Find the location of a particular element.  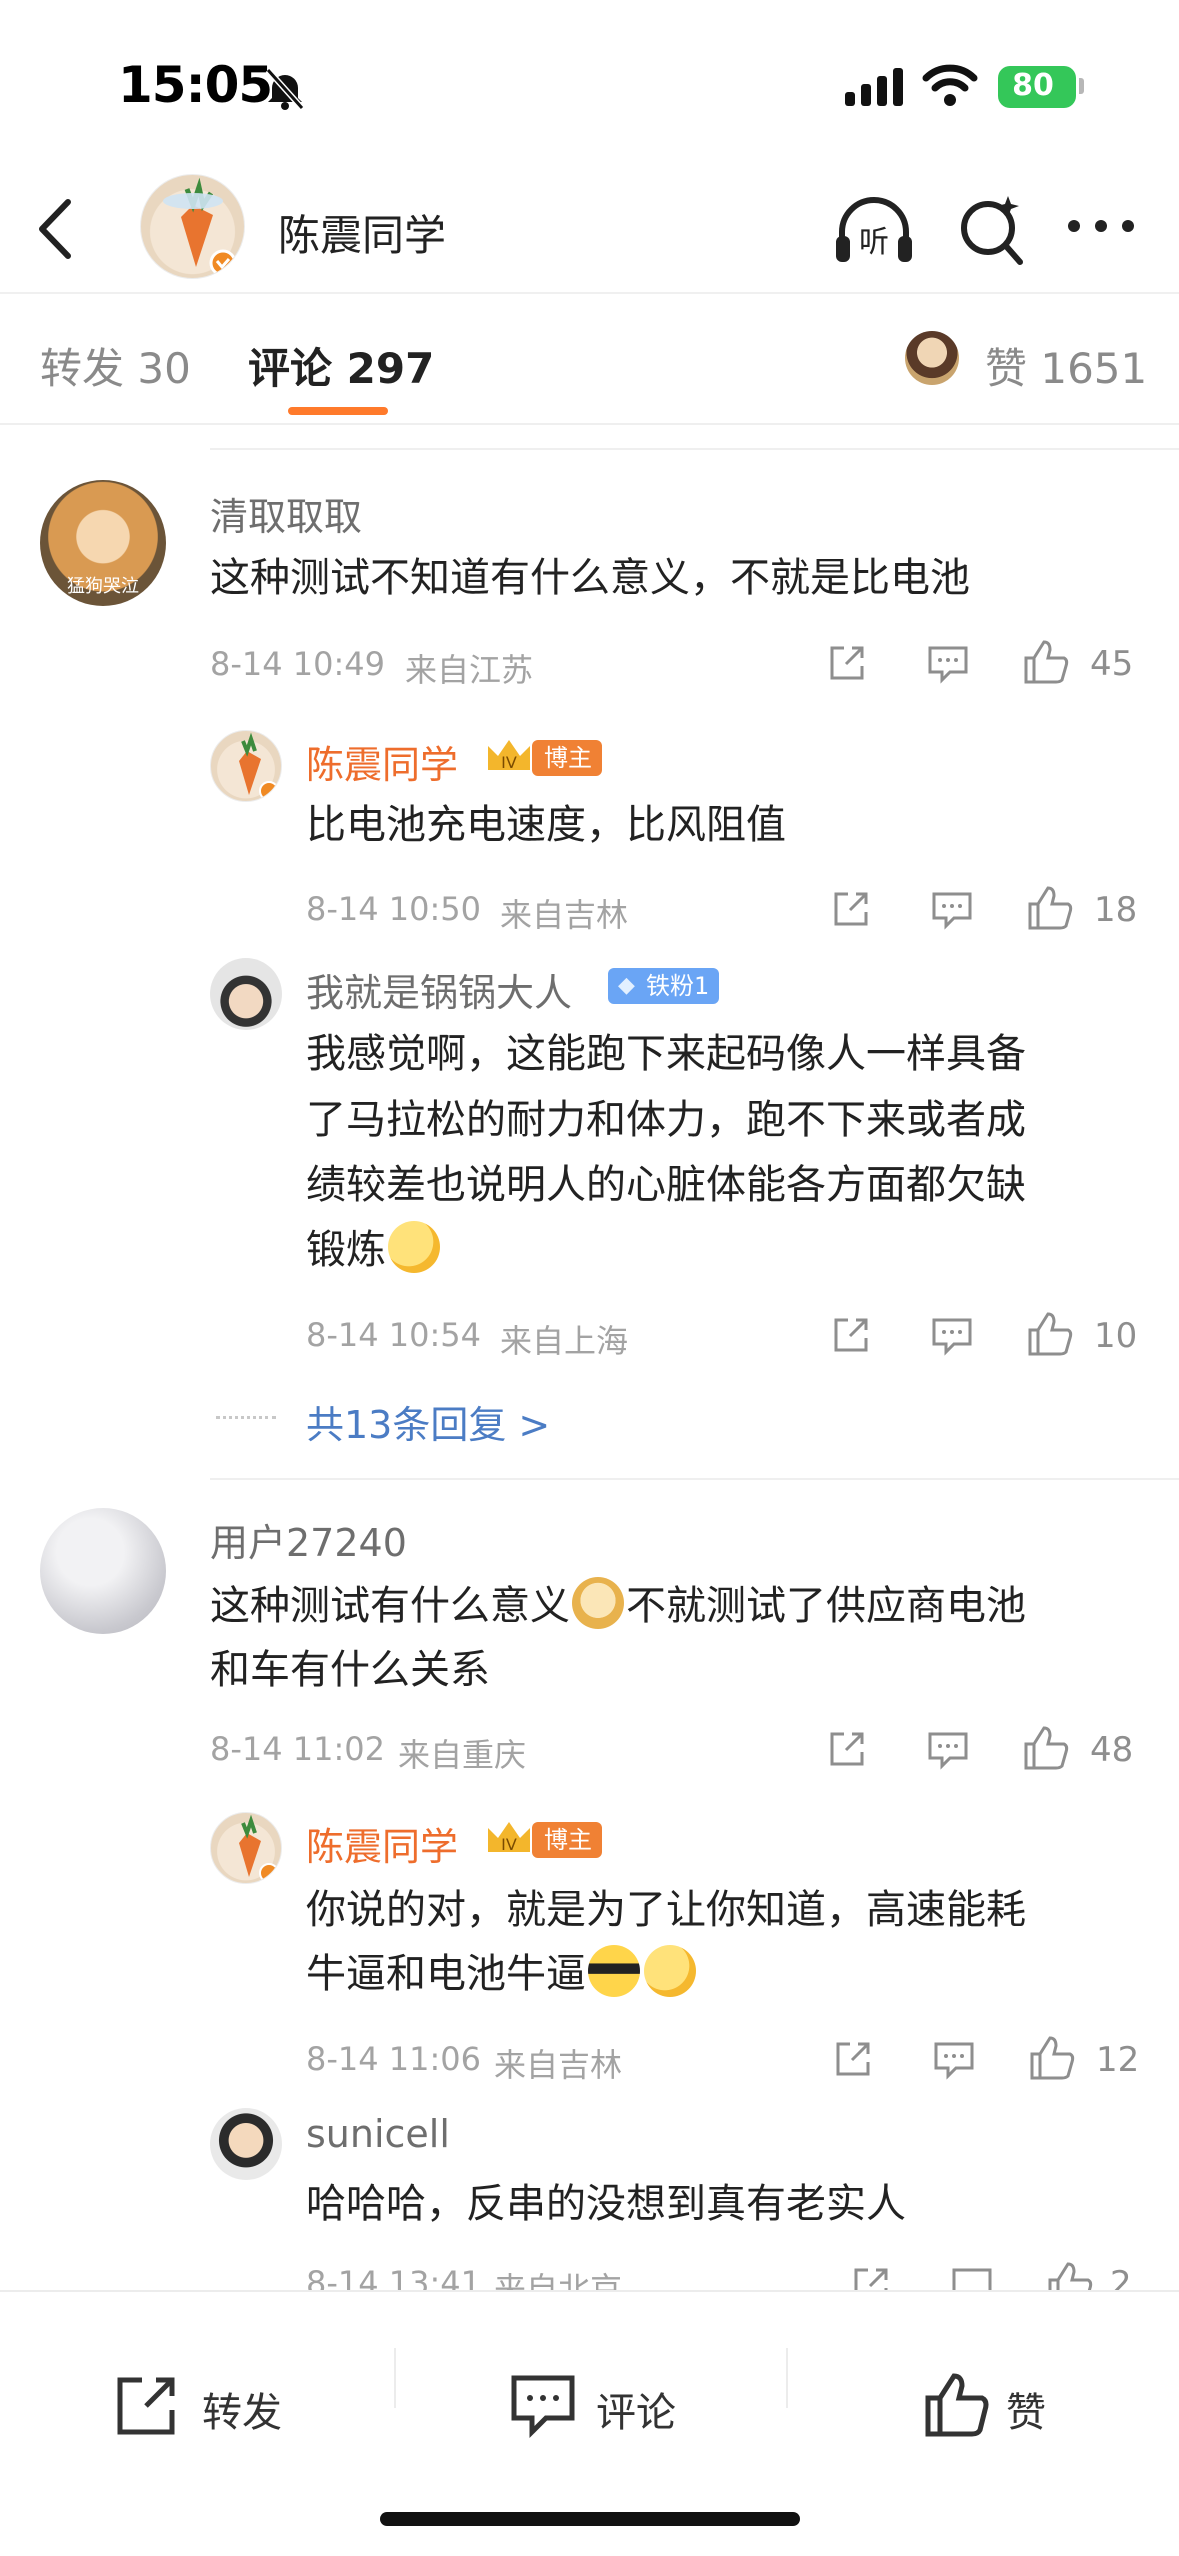

like-count: 2 is located at coordinates (1121, 2277).